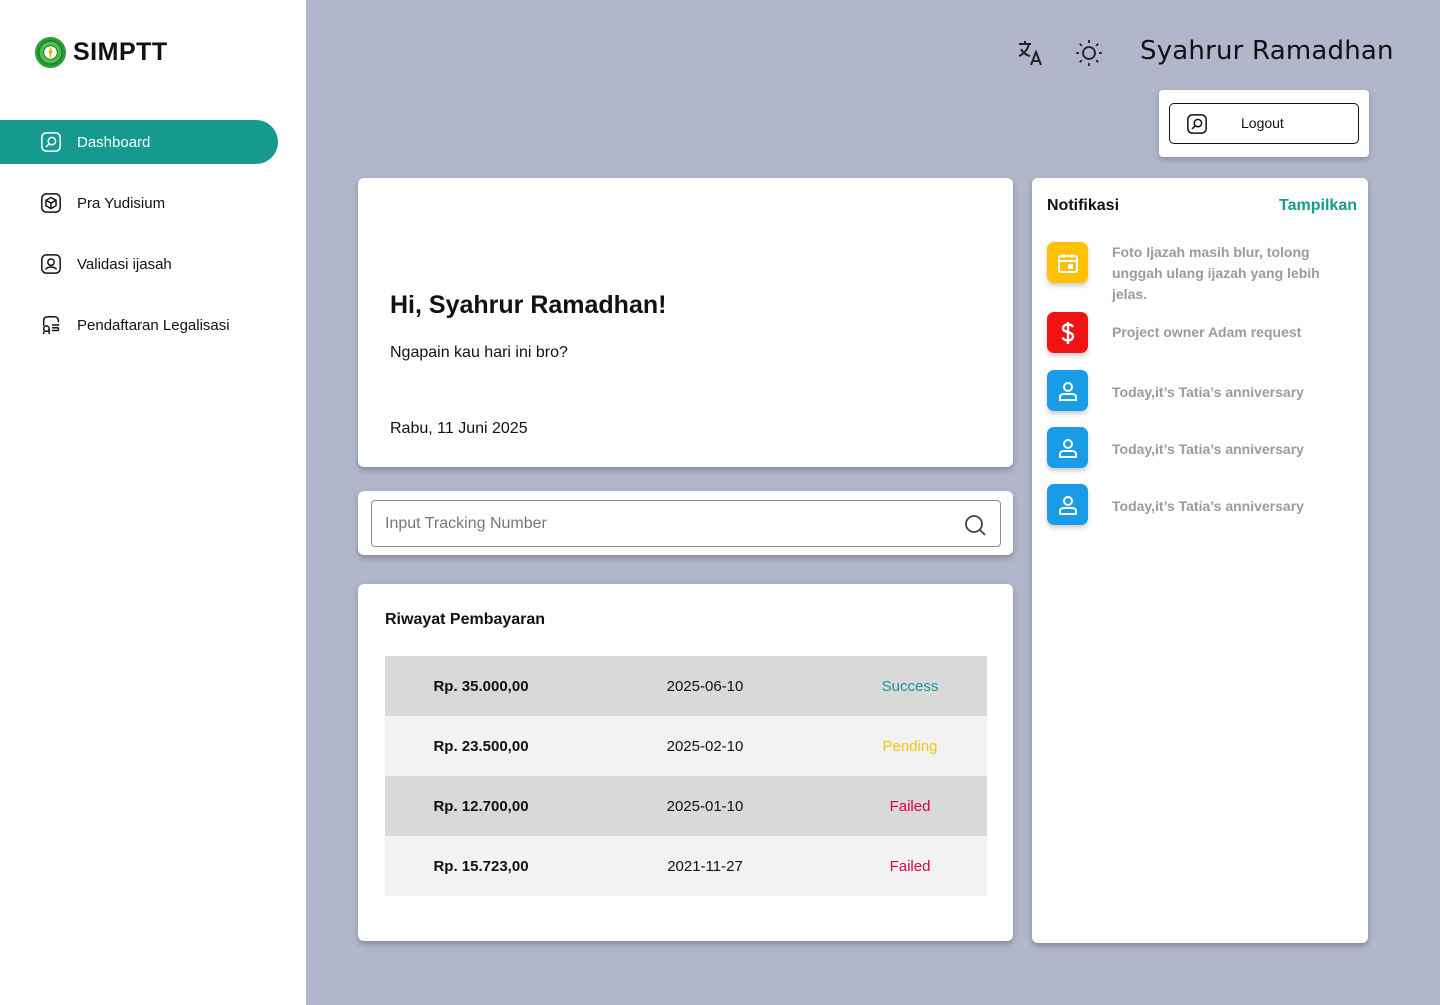 The width and height of the screenshot is (1440, 1005). I want to click on user-name: Syahrur Ramadhan, so click(1267, 51).